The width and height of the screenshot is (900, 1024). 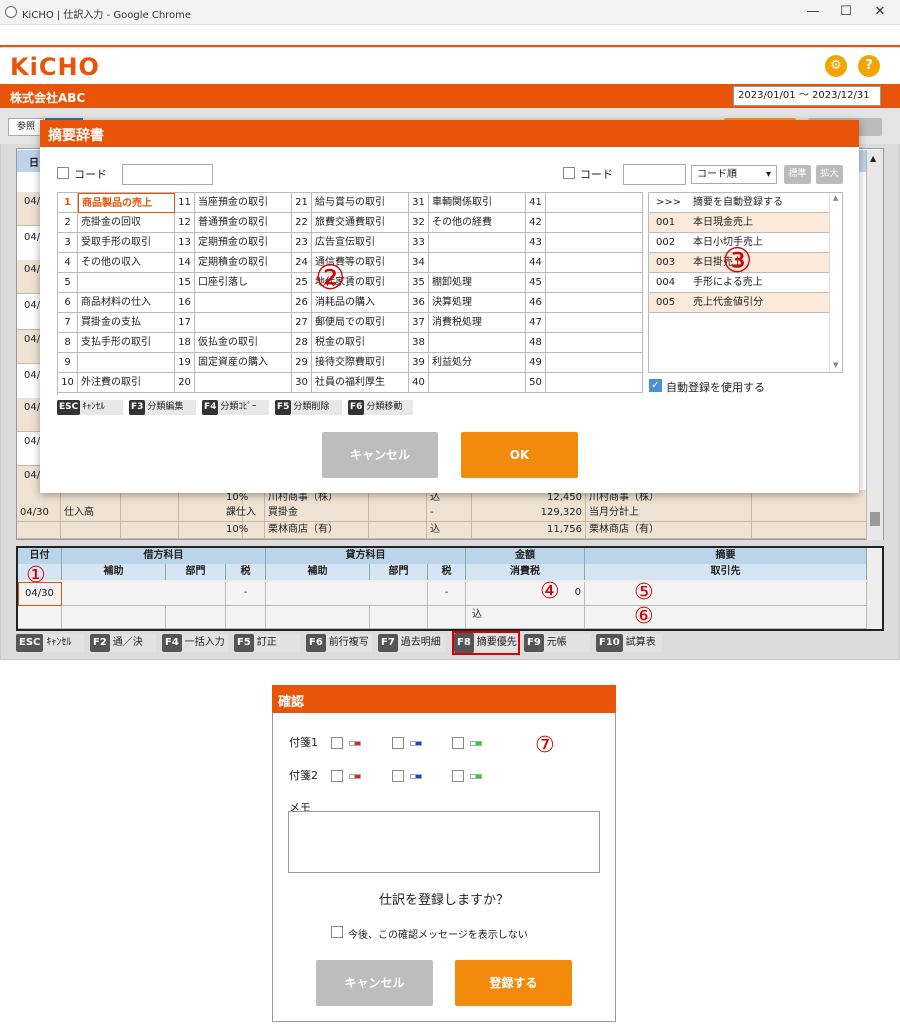 What do you see at coordinates (536, 363) in the screenshot?
I see `category-number: 49` at bounding box center [536, 363].